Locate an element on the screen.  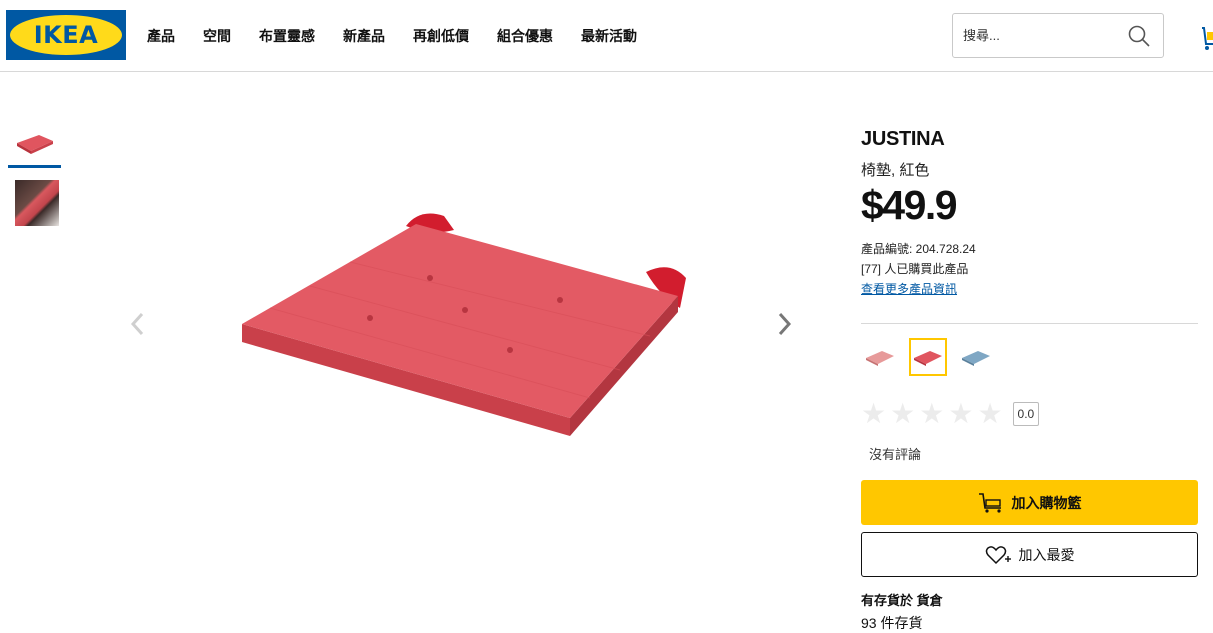
swatch-red is located at coordinates (928, 357).